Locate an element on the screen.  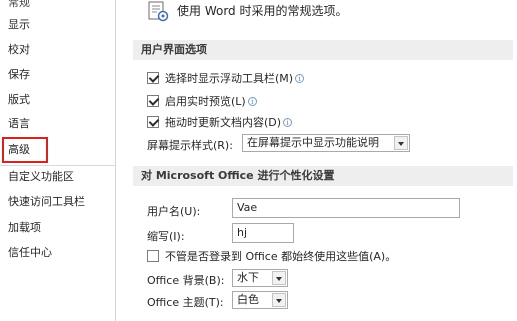
floating-toolbar-checkbox is located at coordinates (153, 78).